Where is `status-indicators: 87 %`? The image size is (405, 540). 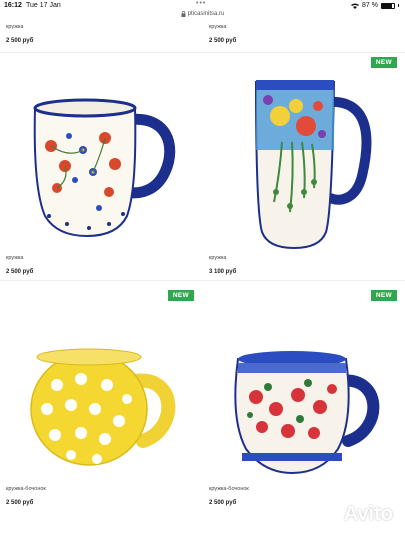 status-indicators: 87 % is located at coordinates (375, 5).